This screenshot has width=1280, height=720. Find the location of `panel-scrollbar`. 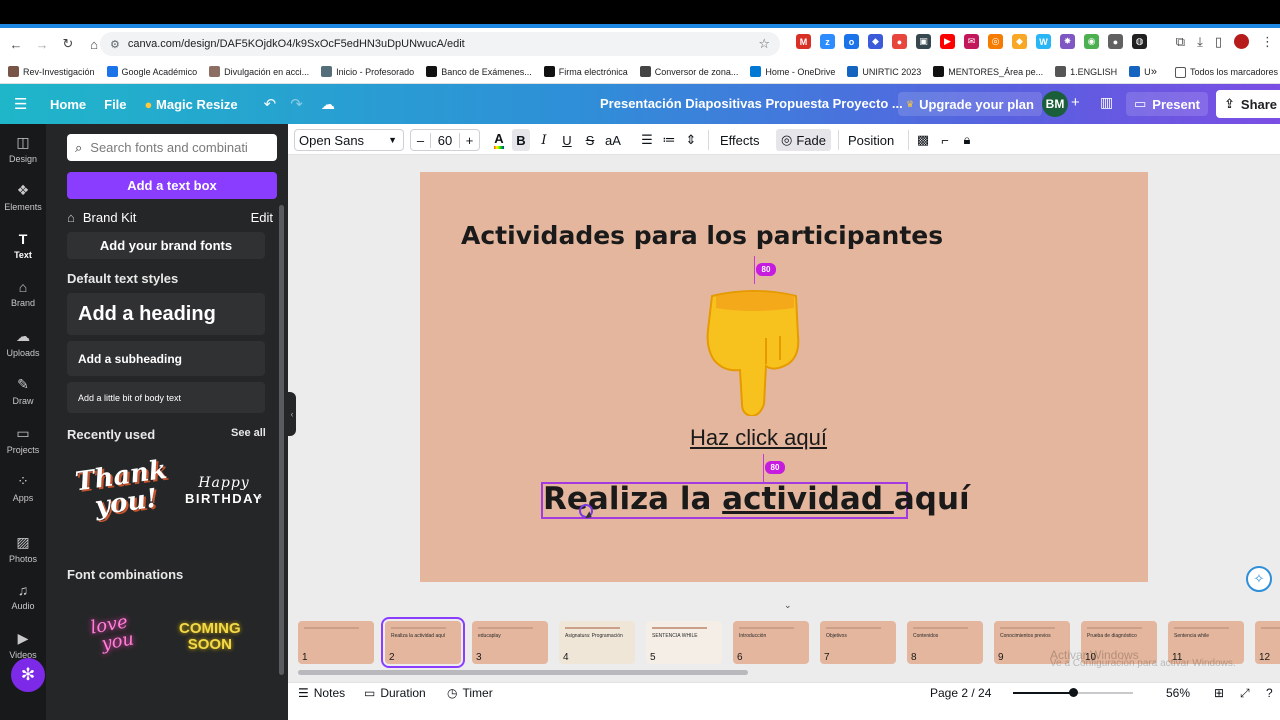

panel-scrollbar is located at coordinates (281, 440).